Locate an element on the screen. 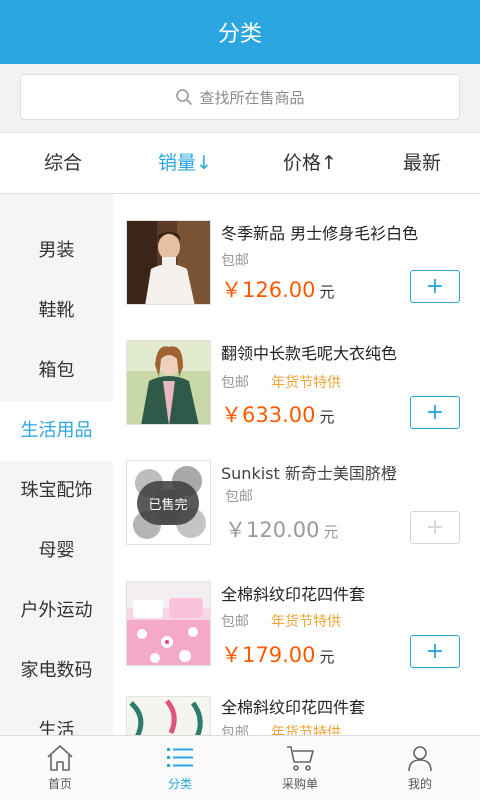 The height and width of the screenshot is (801, 480). product-price: ￥120.00 元 is located at coordinates (282, 529).